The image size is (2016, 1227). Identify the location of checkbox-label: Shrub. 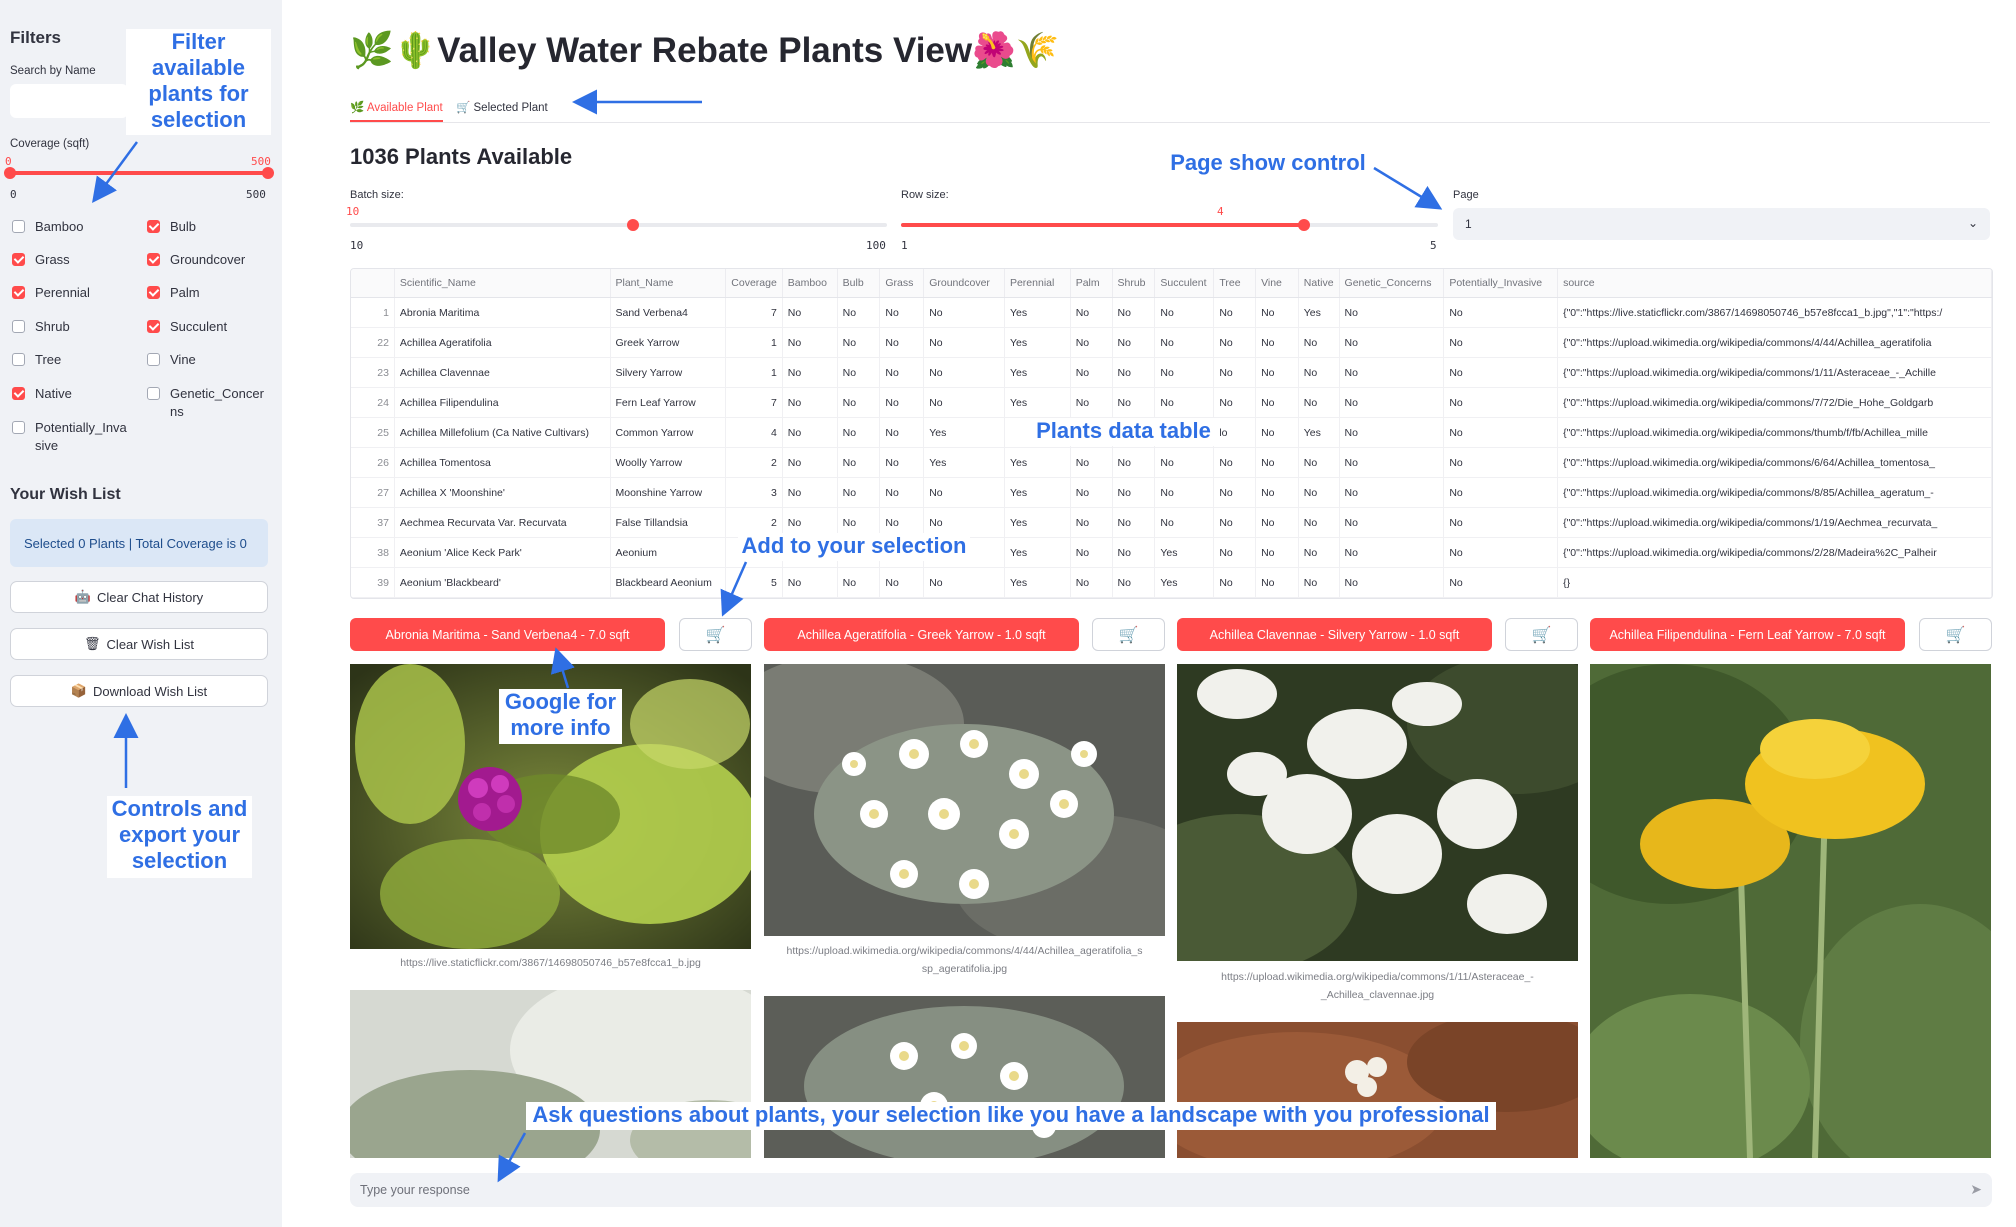
(52, 326).